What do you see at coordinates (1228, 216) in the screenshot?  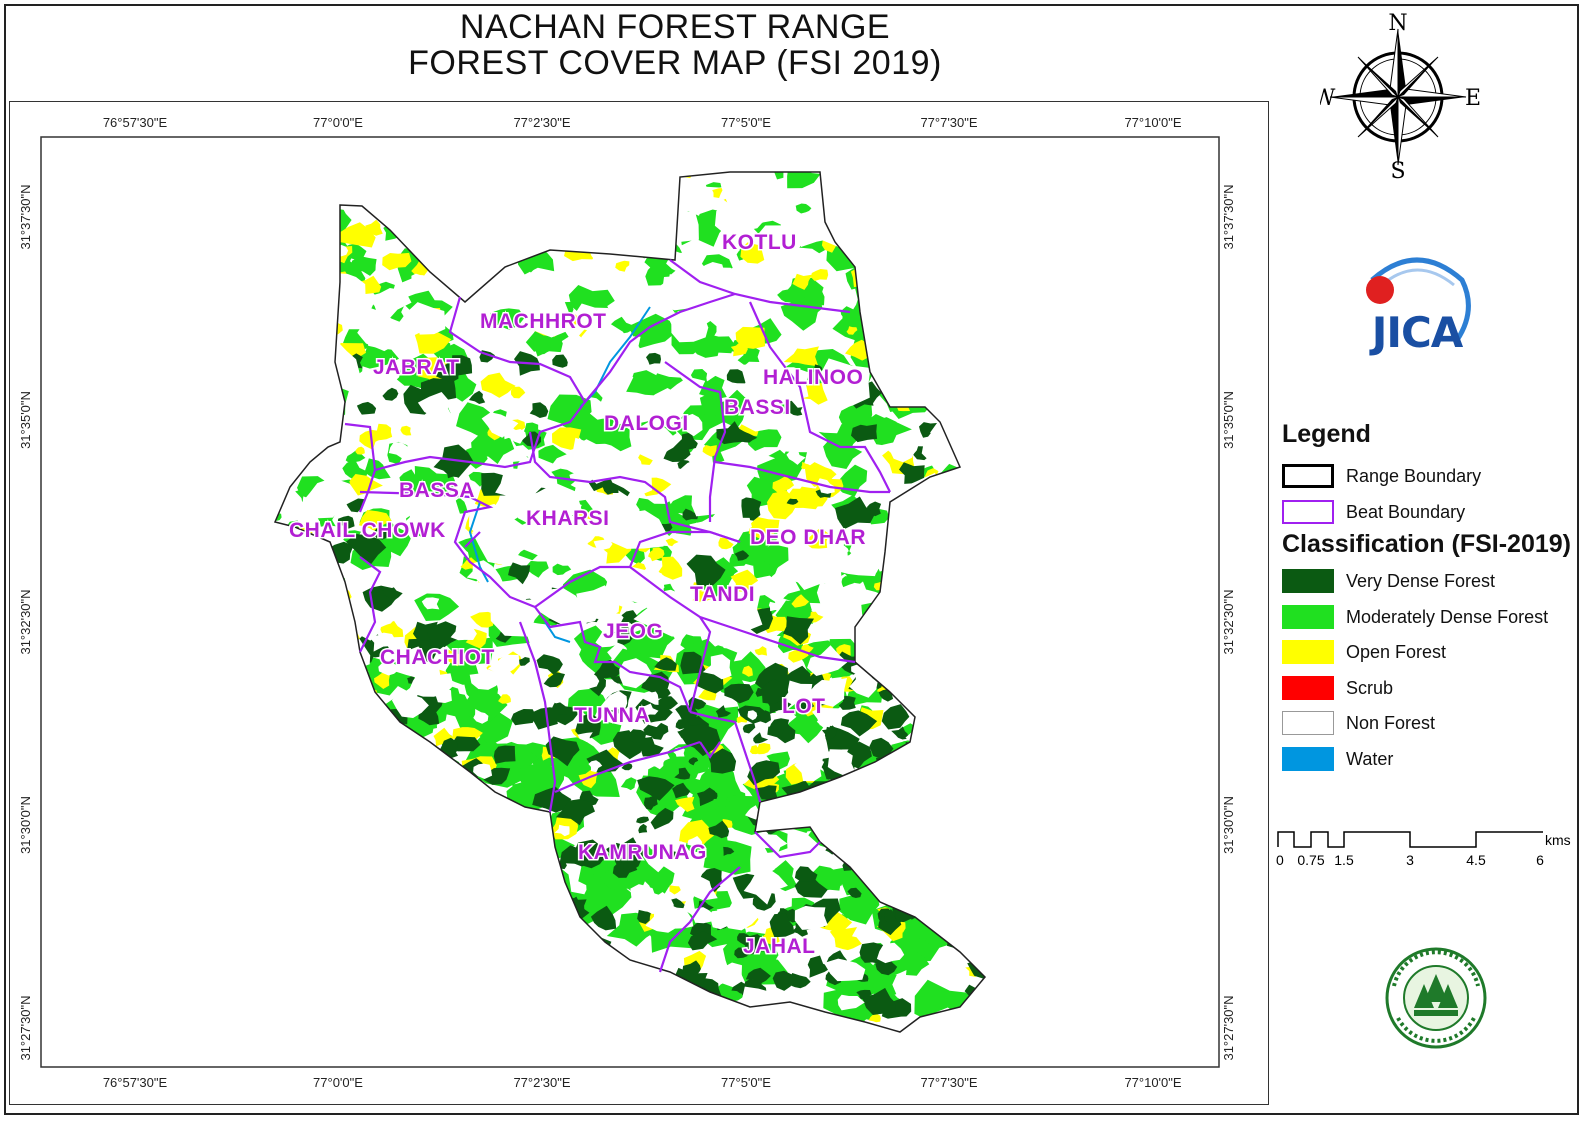 I see `lat-label-right: 31°37'30"N` at bounding box center [1228, 216].